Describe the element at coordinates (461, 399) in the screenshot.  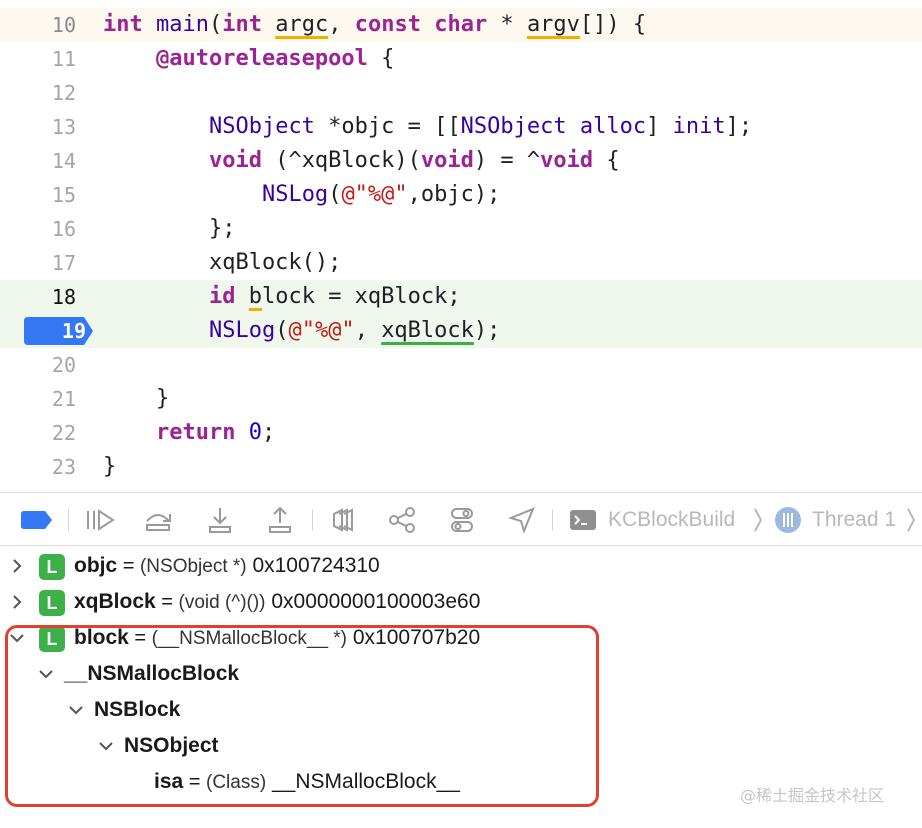
I see `code-line-21: 21 }` at that location.